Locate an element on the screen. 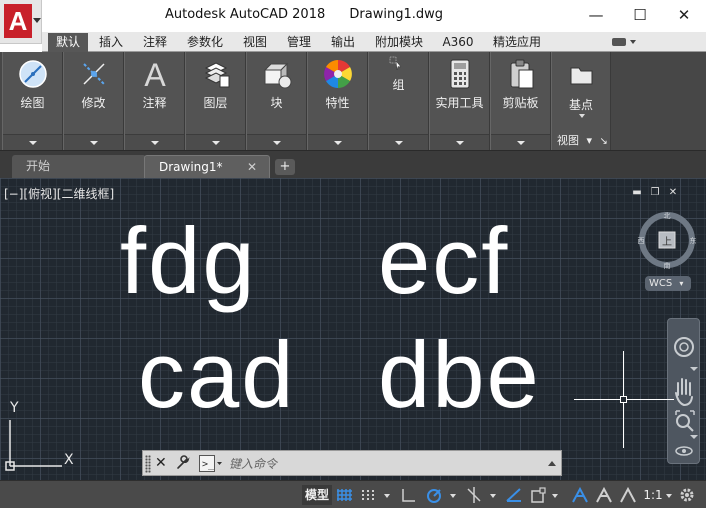 This screenshot has width=706, height=508. drawing-text-dbe: dbe is located at coordinates (459, 375).